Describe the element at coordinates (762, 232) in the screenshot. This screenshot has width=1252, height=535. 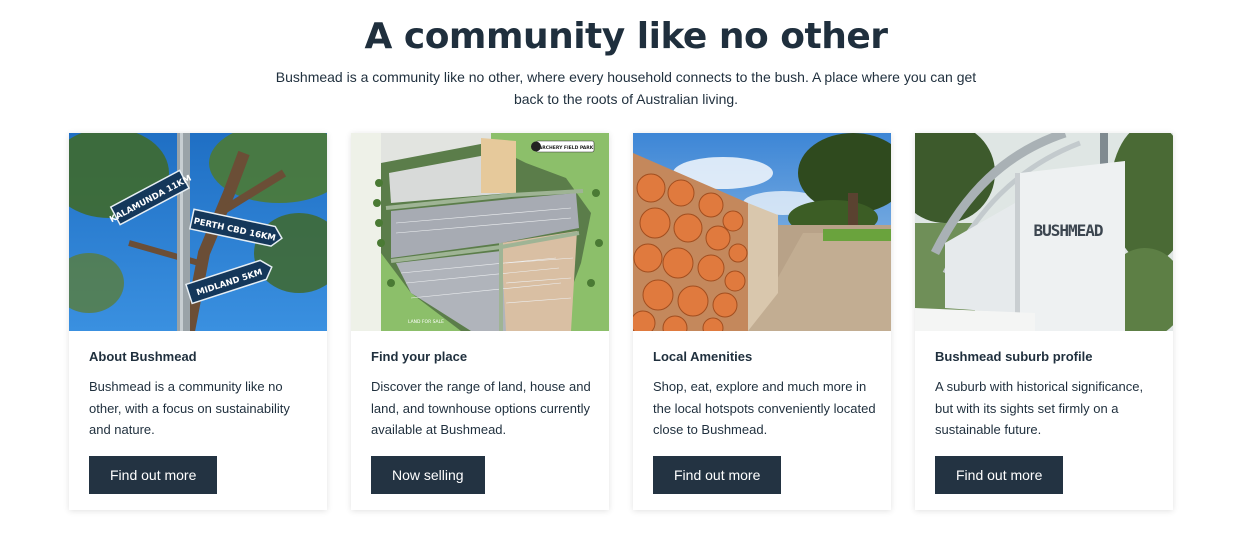
I see `log-wall-image` at that location.